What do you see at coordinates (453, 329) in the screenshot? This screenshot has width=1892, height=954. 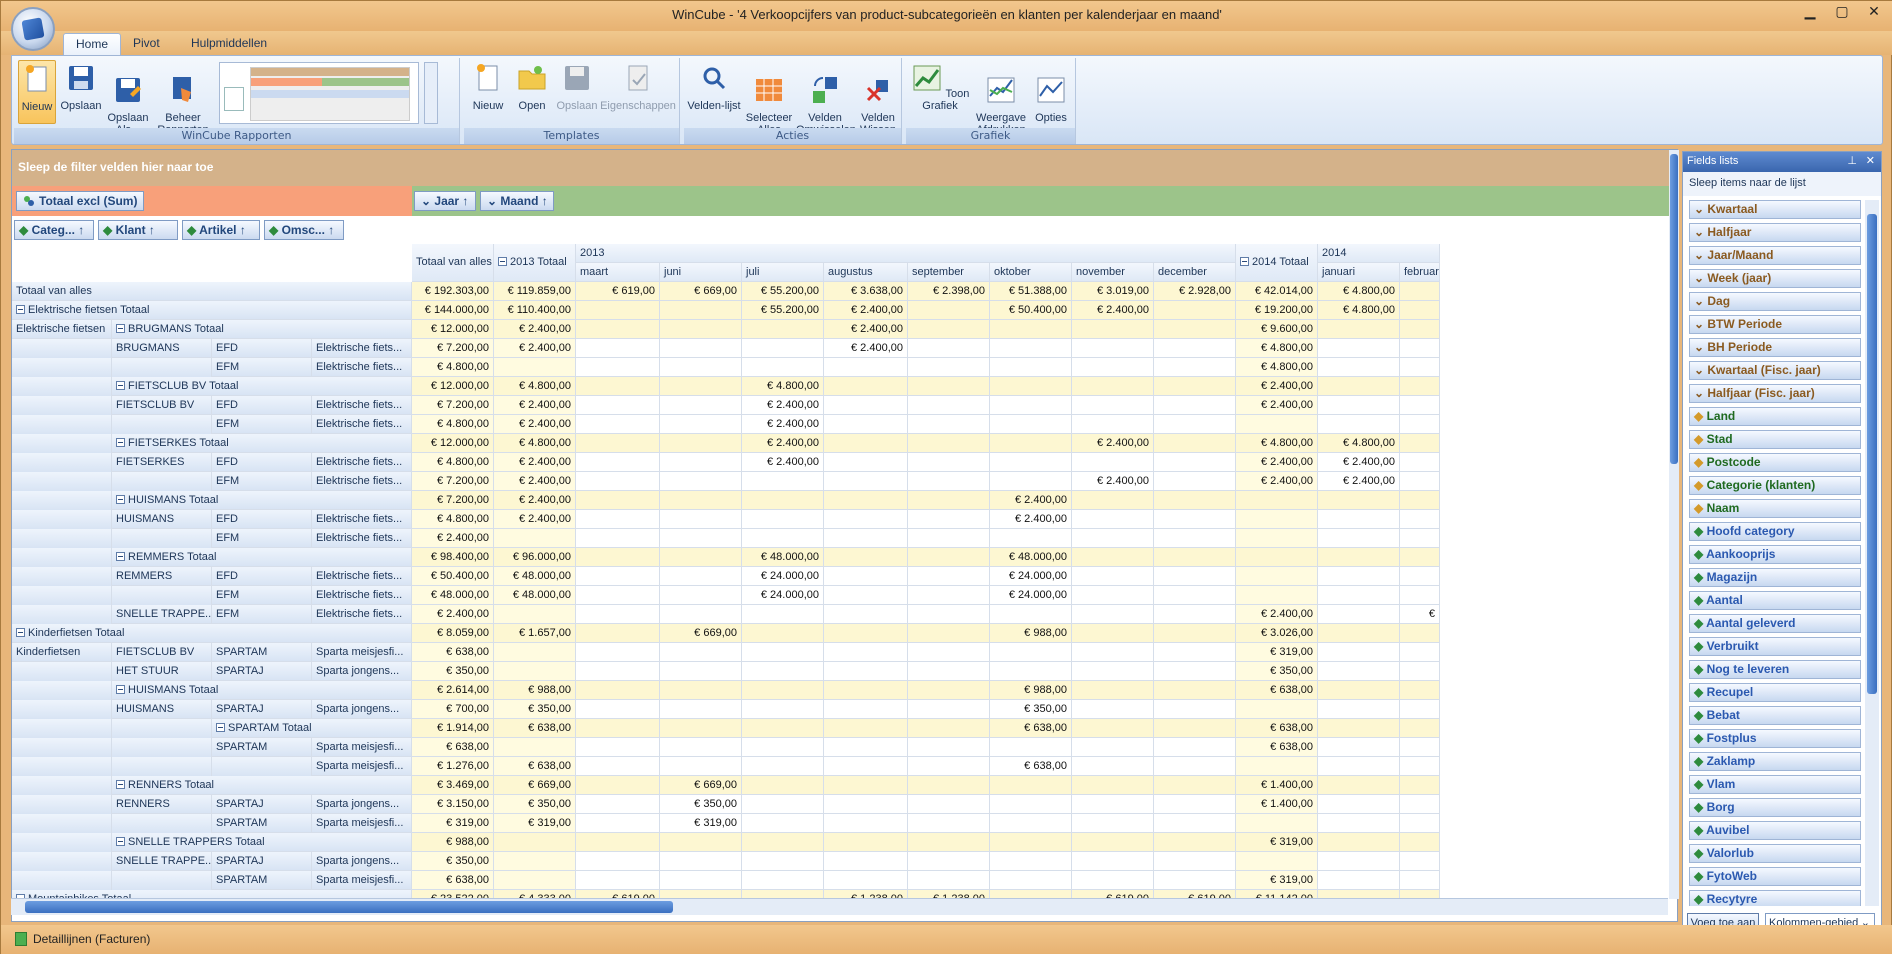 I see `grand-total-cell: € 12.000,00` at bounding box center [453, 329].